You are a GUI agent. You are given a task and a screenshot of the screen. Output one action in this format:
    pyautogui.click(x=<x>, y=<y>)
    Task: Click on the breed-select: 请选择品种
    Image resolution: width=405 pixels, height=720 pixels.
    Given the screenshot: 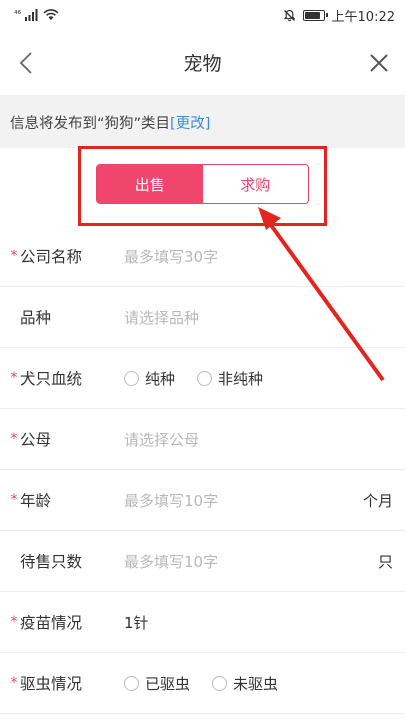 What is the action you would take?
    pyautogui.click(x=161, y=317)
    